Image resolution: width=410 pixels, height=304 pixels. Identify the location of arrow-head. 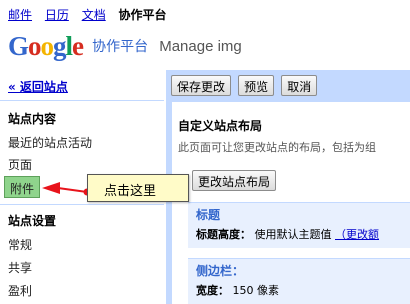
(51, 188).